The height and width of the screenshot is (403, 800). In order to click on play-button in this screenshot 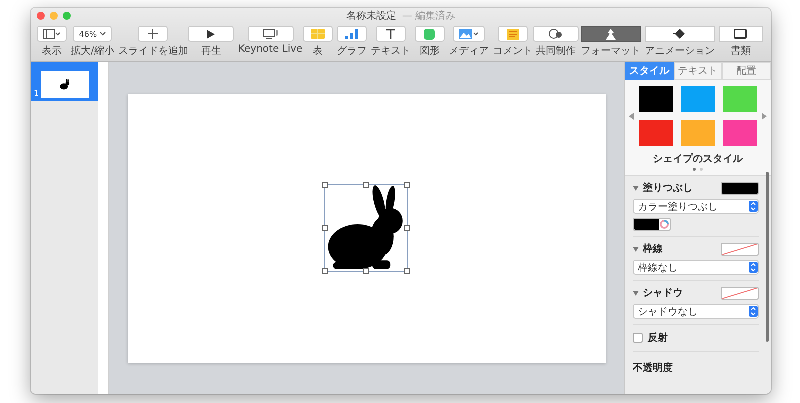, I will do `click(211, 34)`.